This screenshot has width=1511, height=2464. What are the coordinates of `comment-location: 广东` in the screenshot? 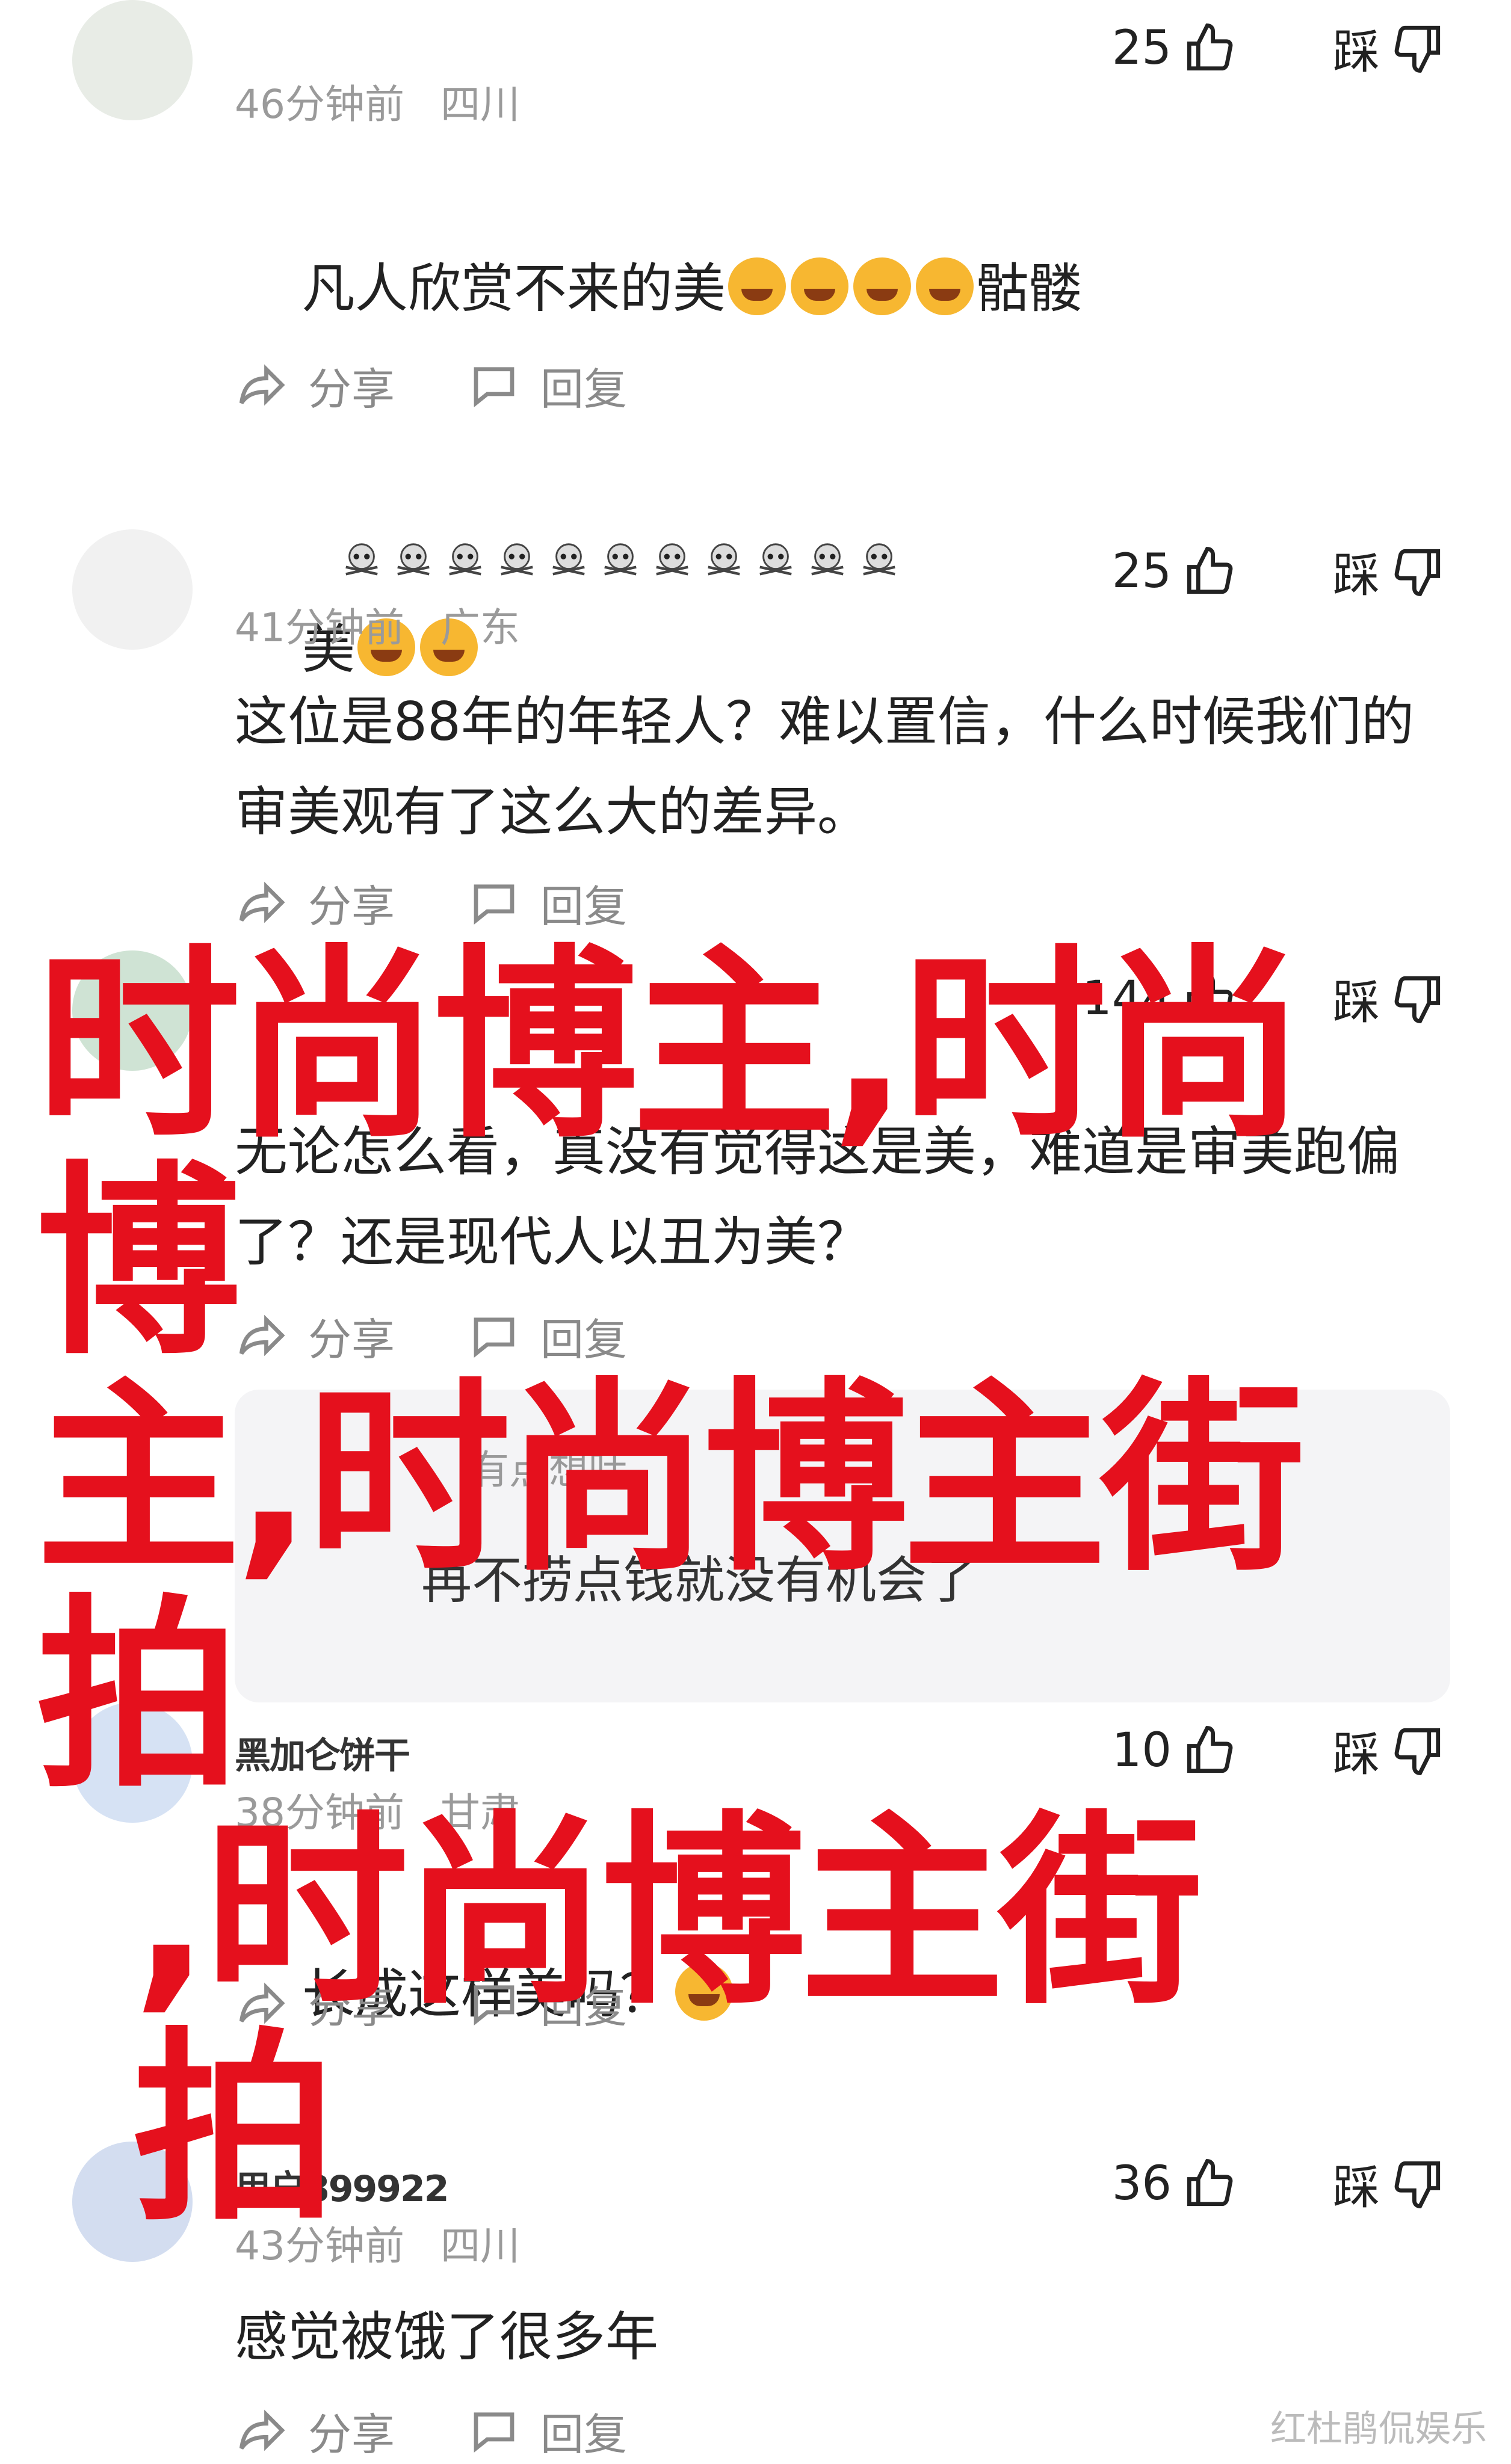 It's located at (480, 628).